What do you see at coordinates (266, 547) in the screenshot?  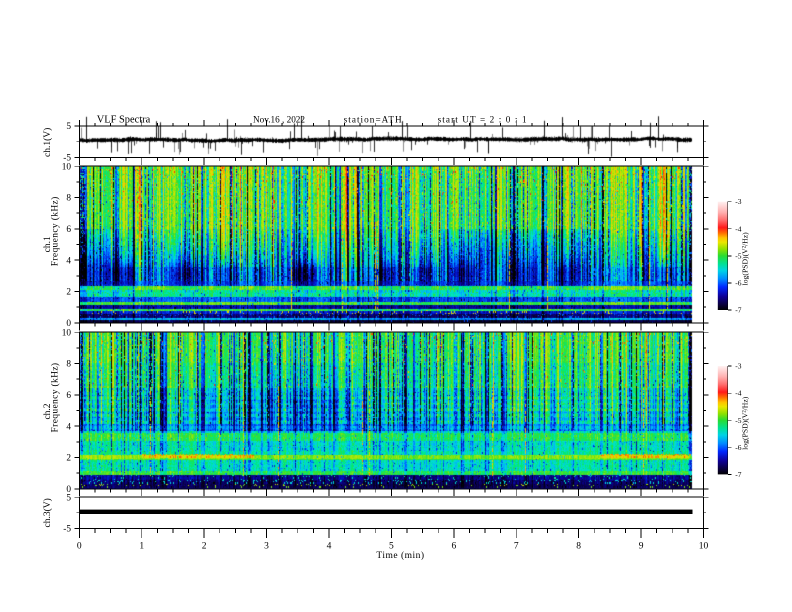 I see `svg-text: 3` at bounding box center [266, 547].